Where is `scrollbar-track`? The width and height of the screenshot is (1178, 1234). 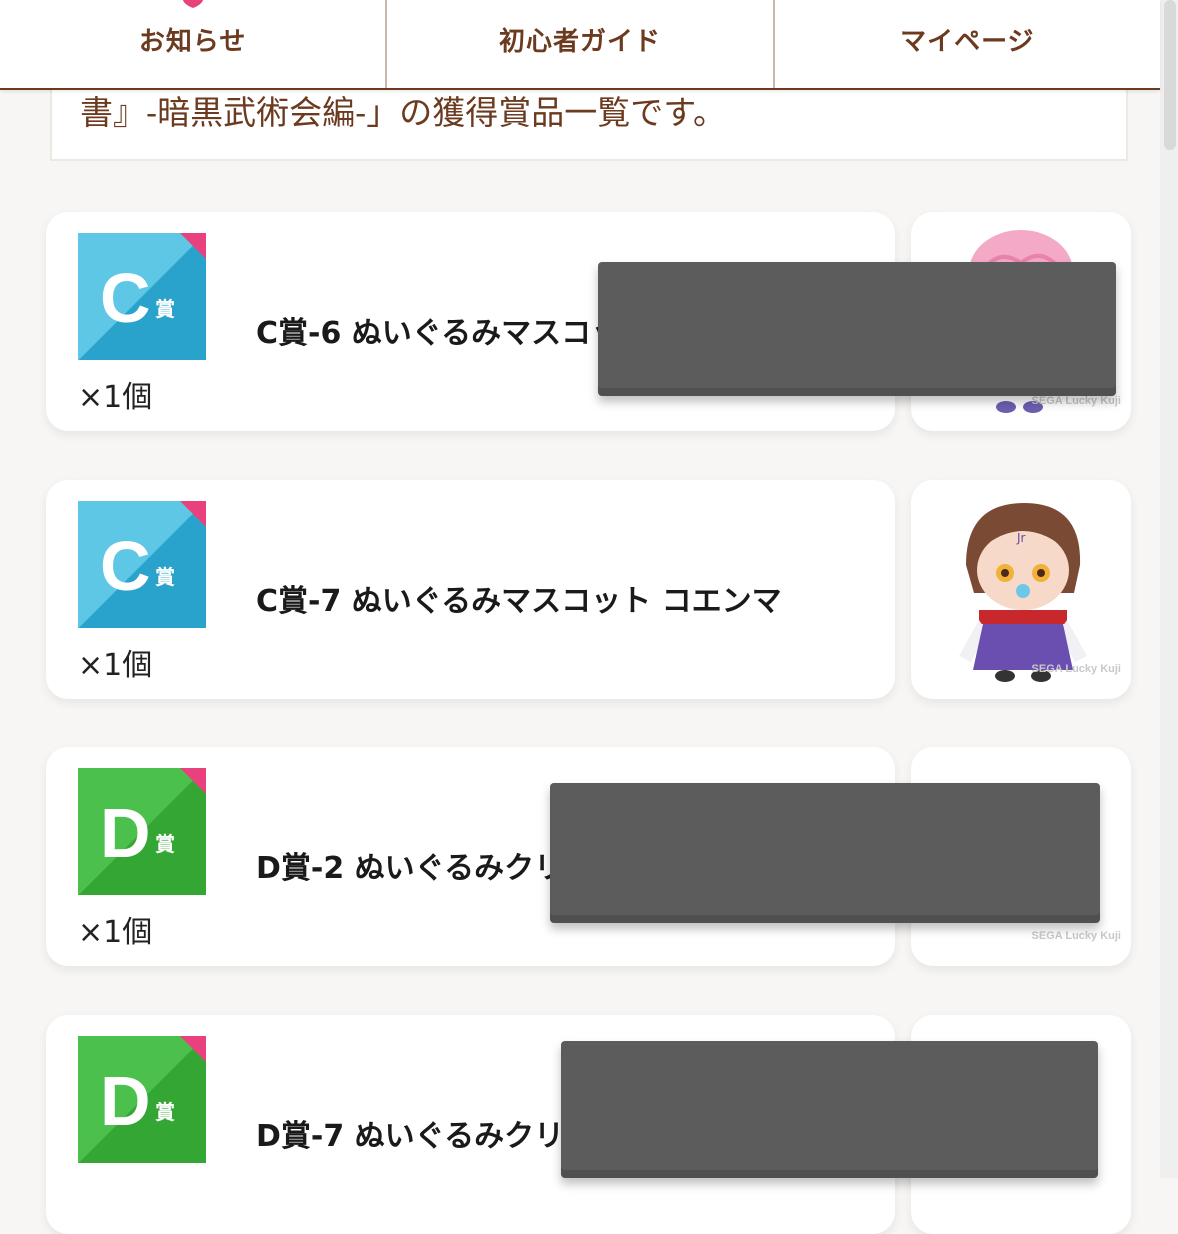
scrollbar-track is located at coordinates (1169, 589).